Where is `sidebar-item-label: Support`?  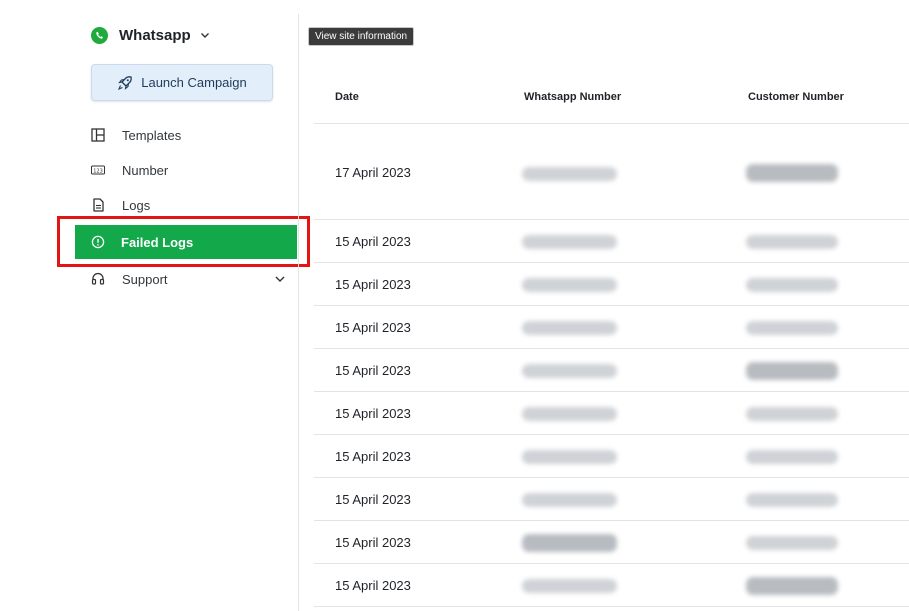
sidebar-item-label: Support is located at coordinates (145, 279).